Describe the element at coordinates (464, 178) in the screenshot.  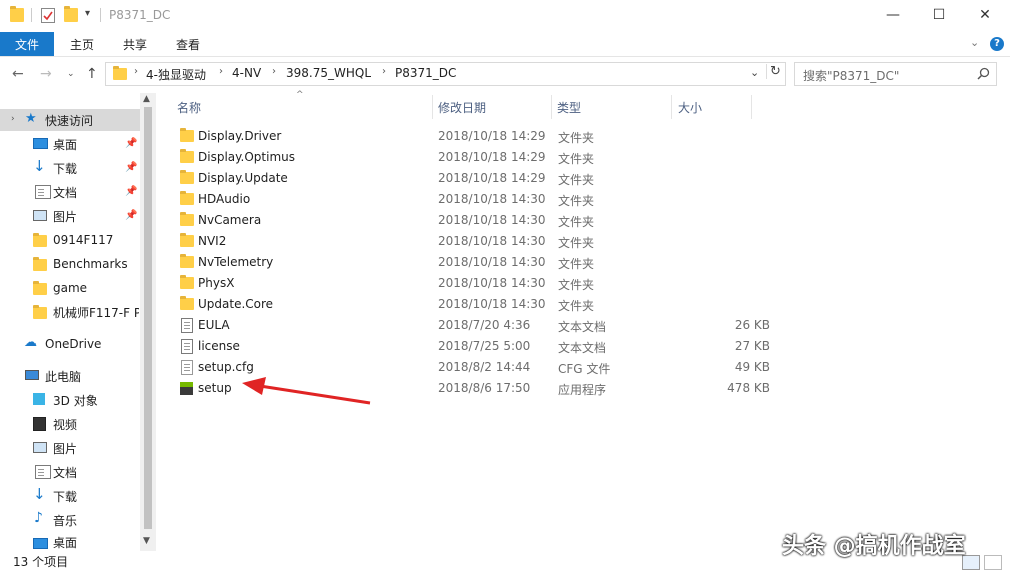
I see `file-row: Display.Update 2018/10/18 14:29 文件夹` at that location.